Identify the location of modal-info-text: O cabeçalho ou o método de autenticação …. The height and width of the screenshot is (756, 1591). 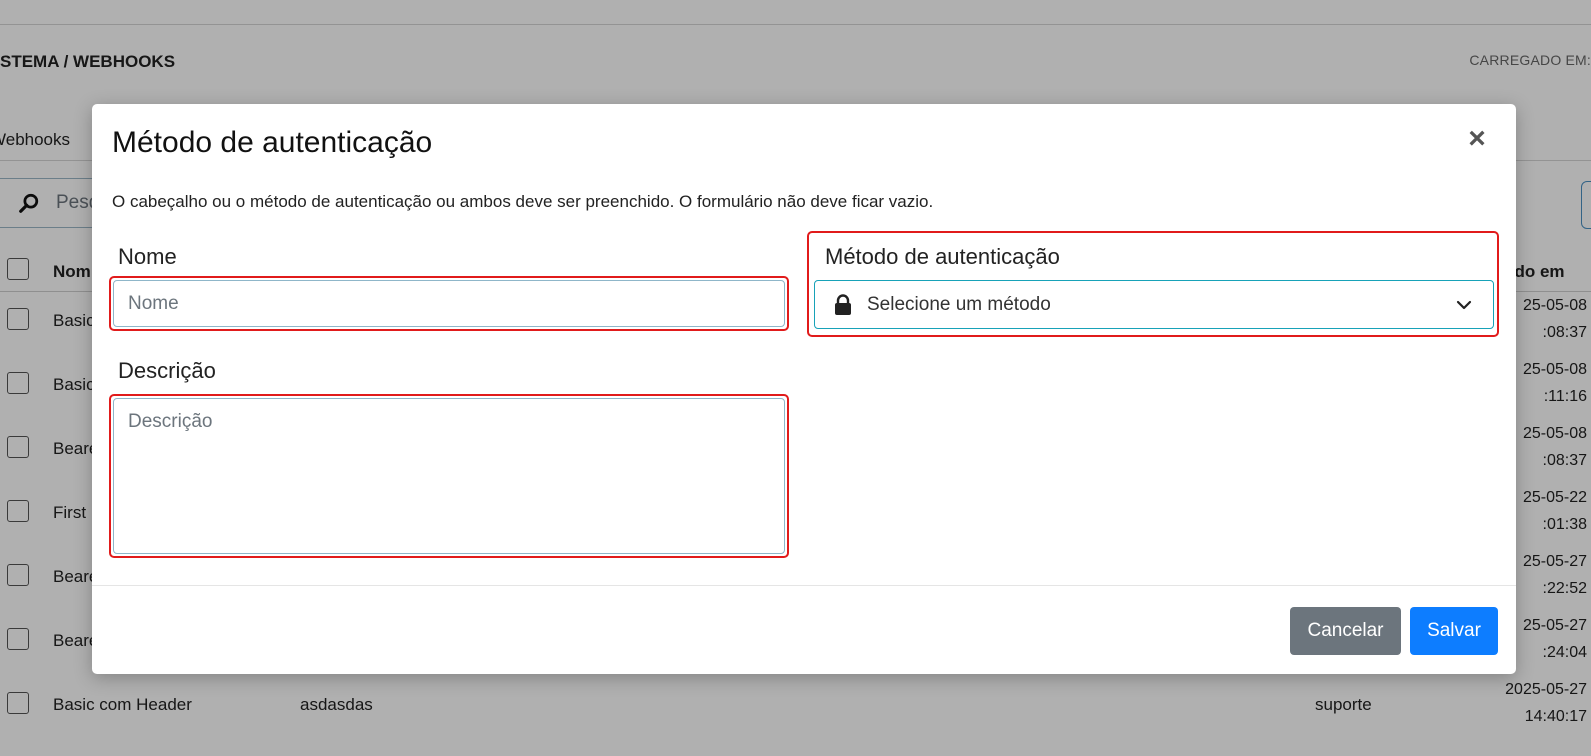
(523, 201).